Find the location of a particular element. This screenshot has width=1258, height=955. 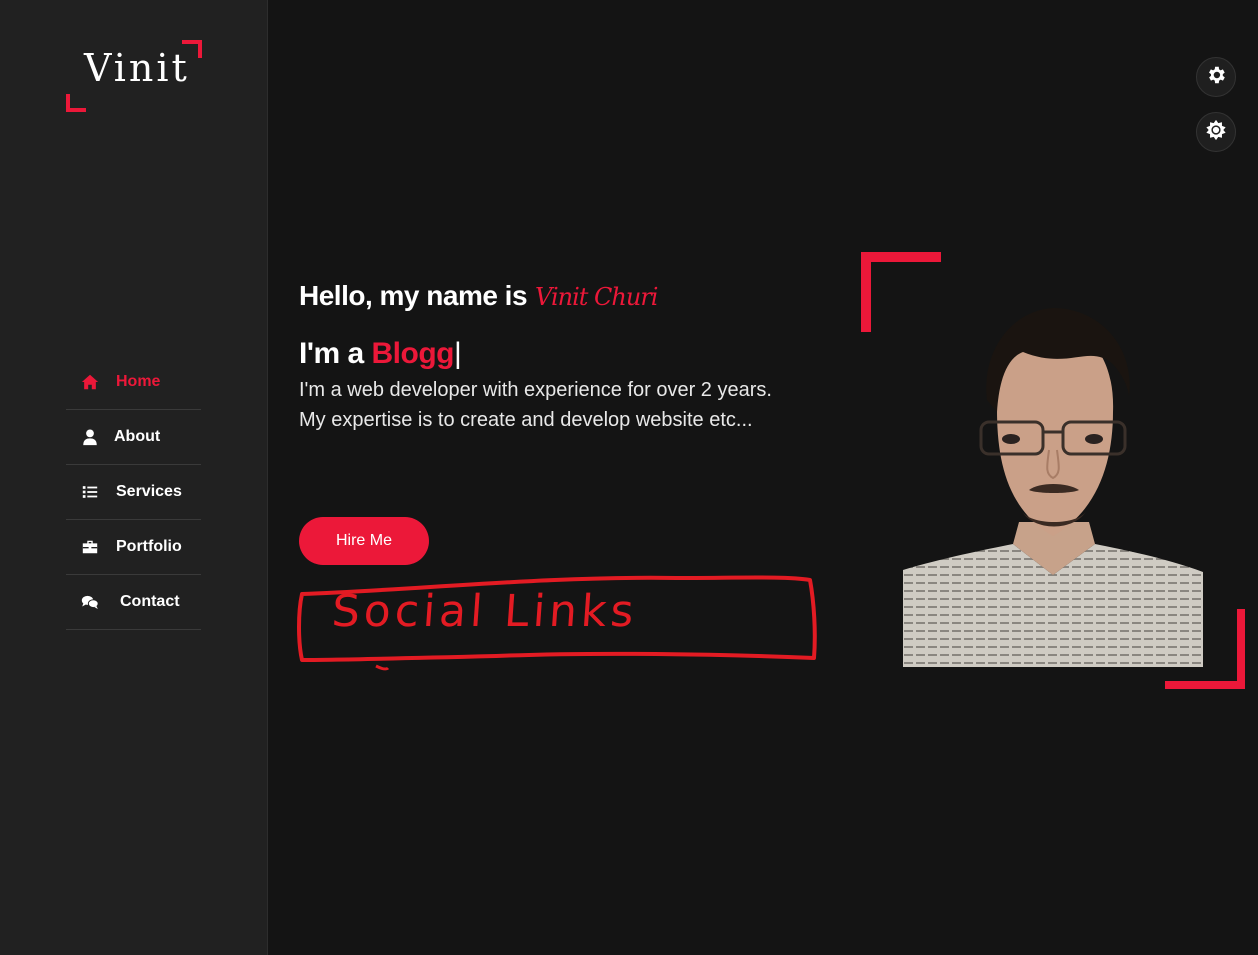

role-prefix: I'm a is located at coordinates (331, 353).